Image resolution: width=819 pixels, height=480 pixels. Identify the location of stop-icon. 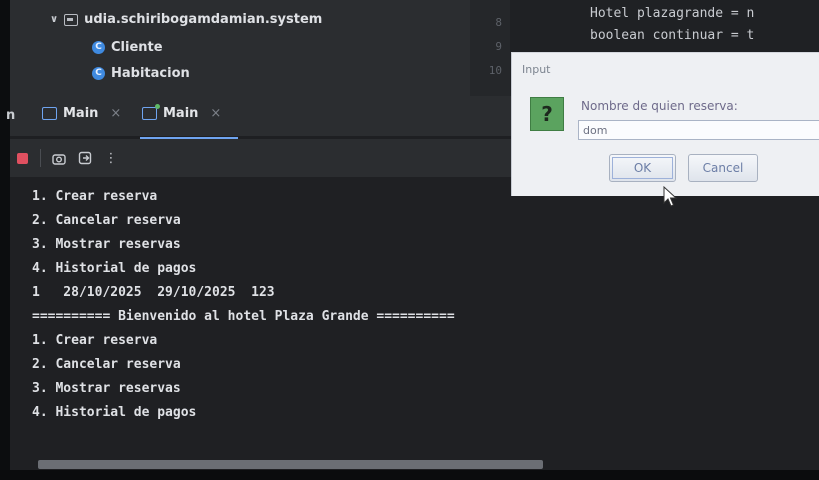
(22, 158).